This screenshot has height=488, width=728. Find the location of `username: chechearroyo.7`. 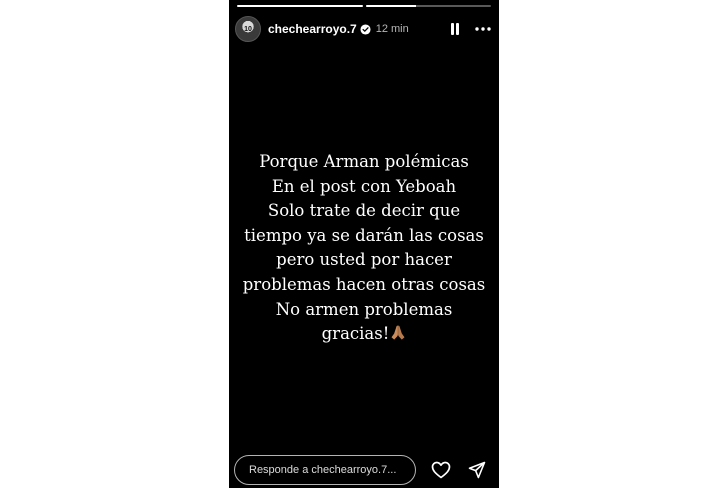

username: chechearroyo.7 is located at coordinates (312, 29).